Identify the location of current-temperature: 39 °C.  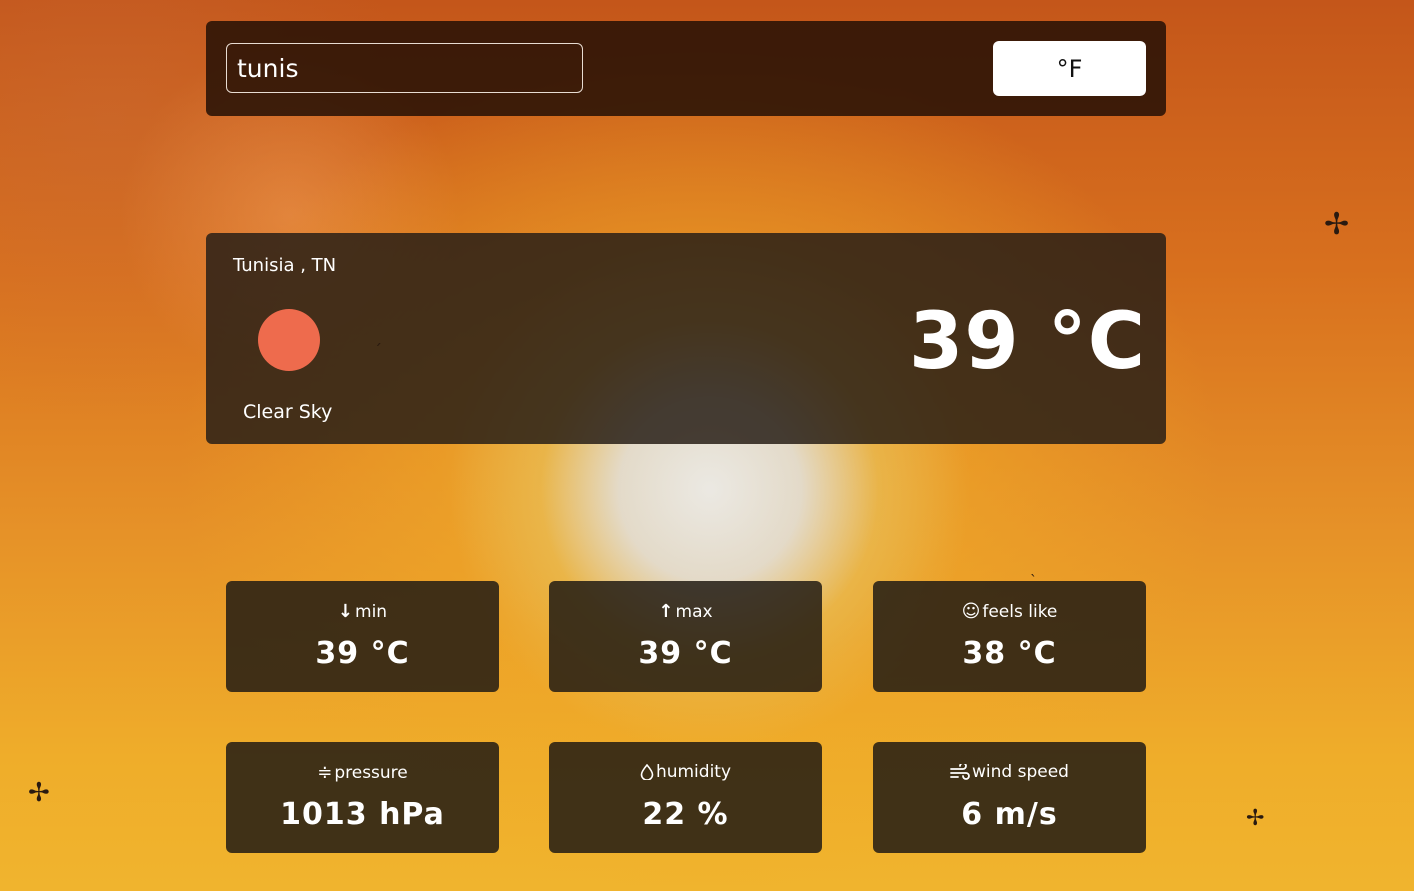
(1027, 342).